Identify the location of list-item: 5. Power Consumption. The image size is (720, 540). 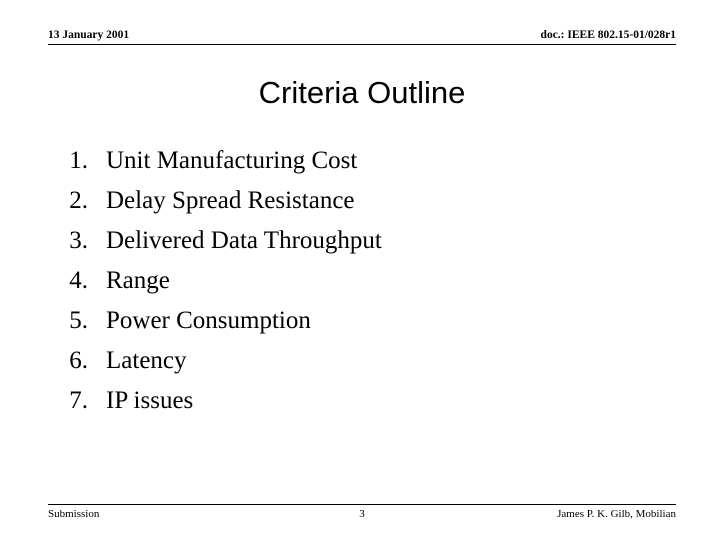
(362, 321).